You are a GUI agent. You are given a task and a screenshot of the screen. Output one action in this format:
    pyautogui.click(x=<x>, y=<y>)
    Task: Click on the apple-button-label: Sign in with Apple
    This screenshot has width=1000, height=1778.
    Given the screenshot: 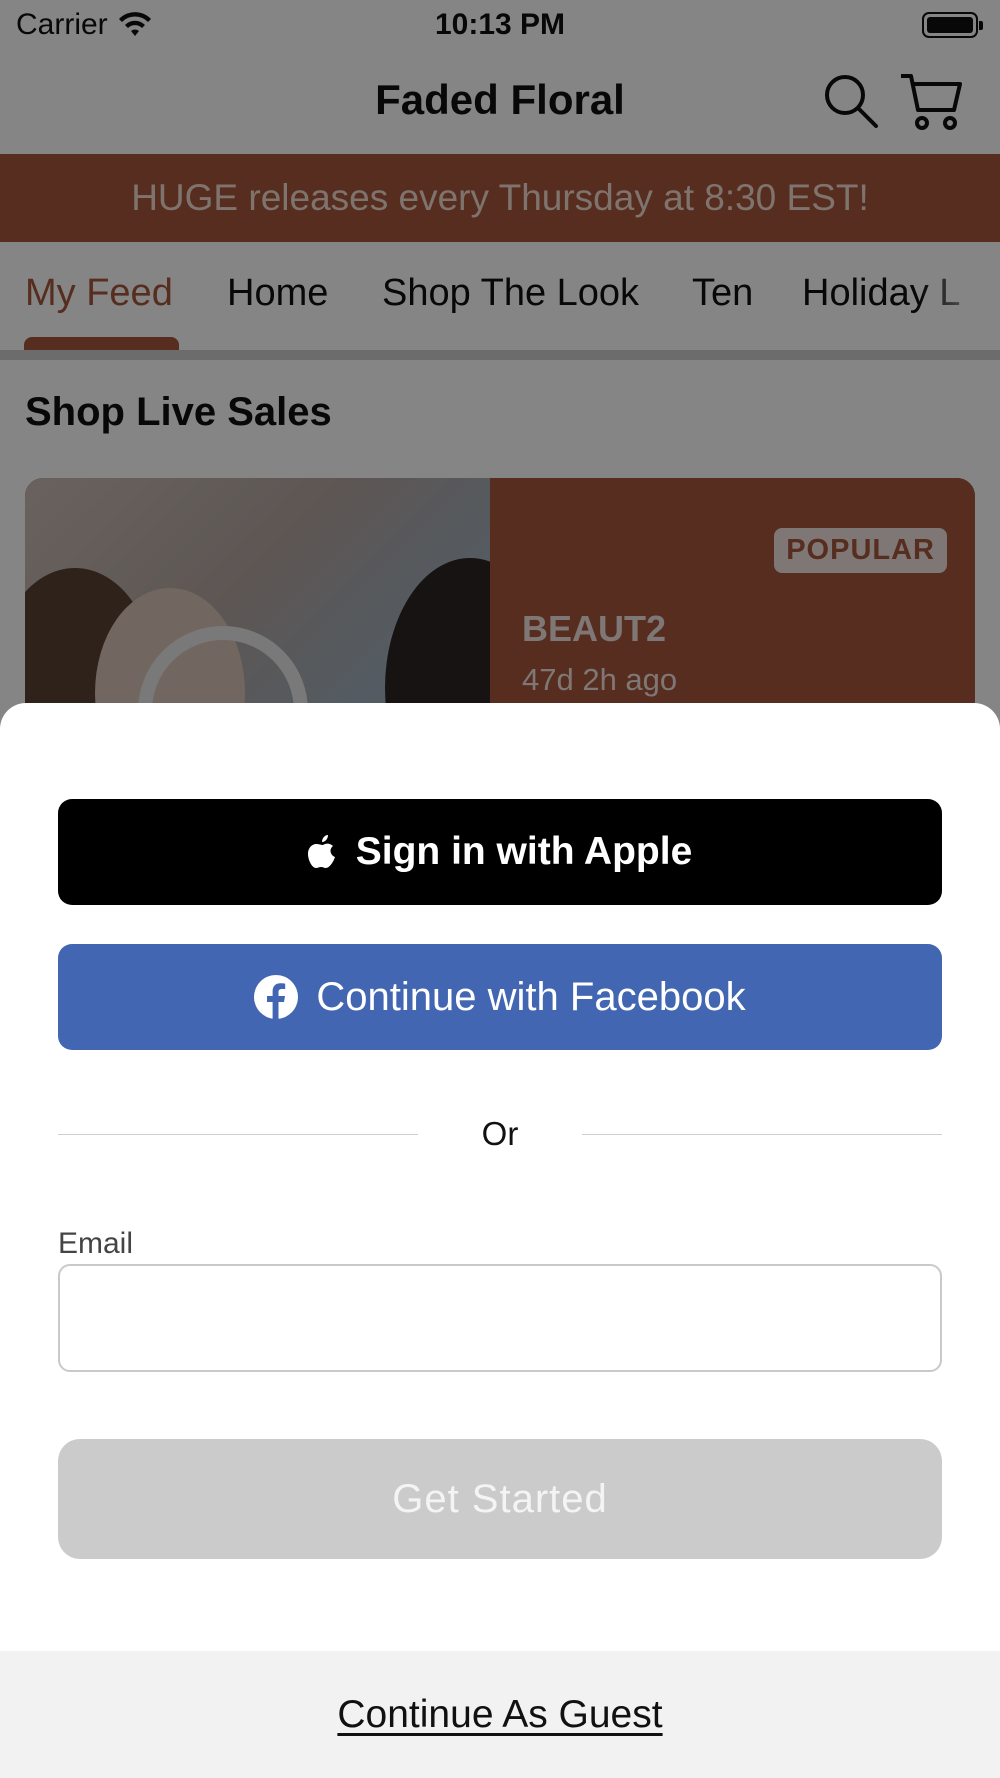 What is the action you would take?
    pyautogui.click(x=524, y=851)
    